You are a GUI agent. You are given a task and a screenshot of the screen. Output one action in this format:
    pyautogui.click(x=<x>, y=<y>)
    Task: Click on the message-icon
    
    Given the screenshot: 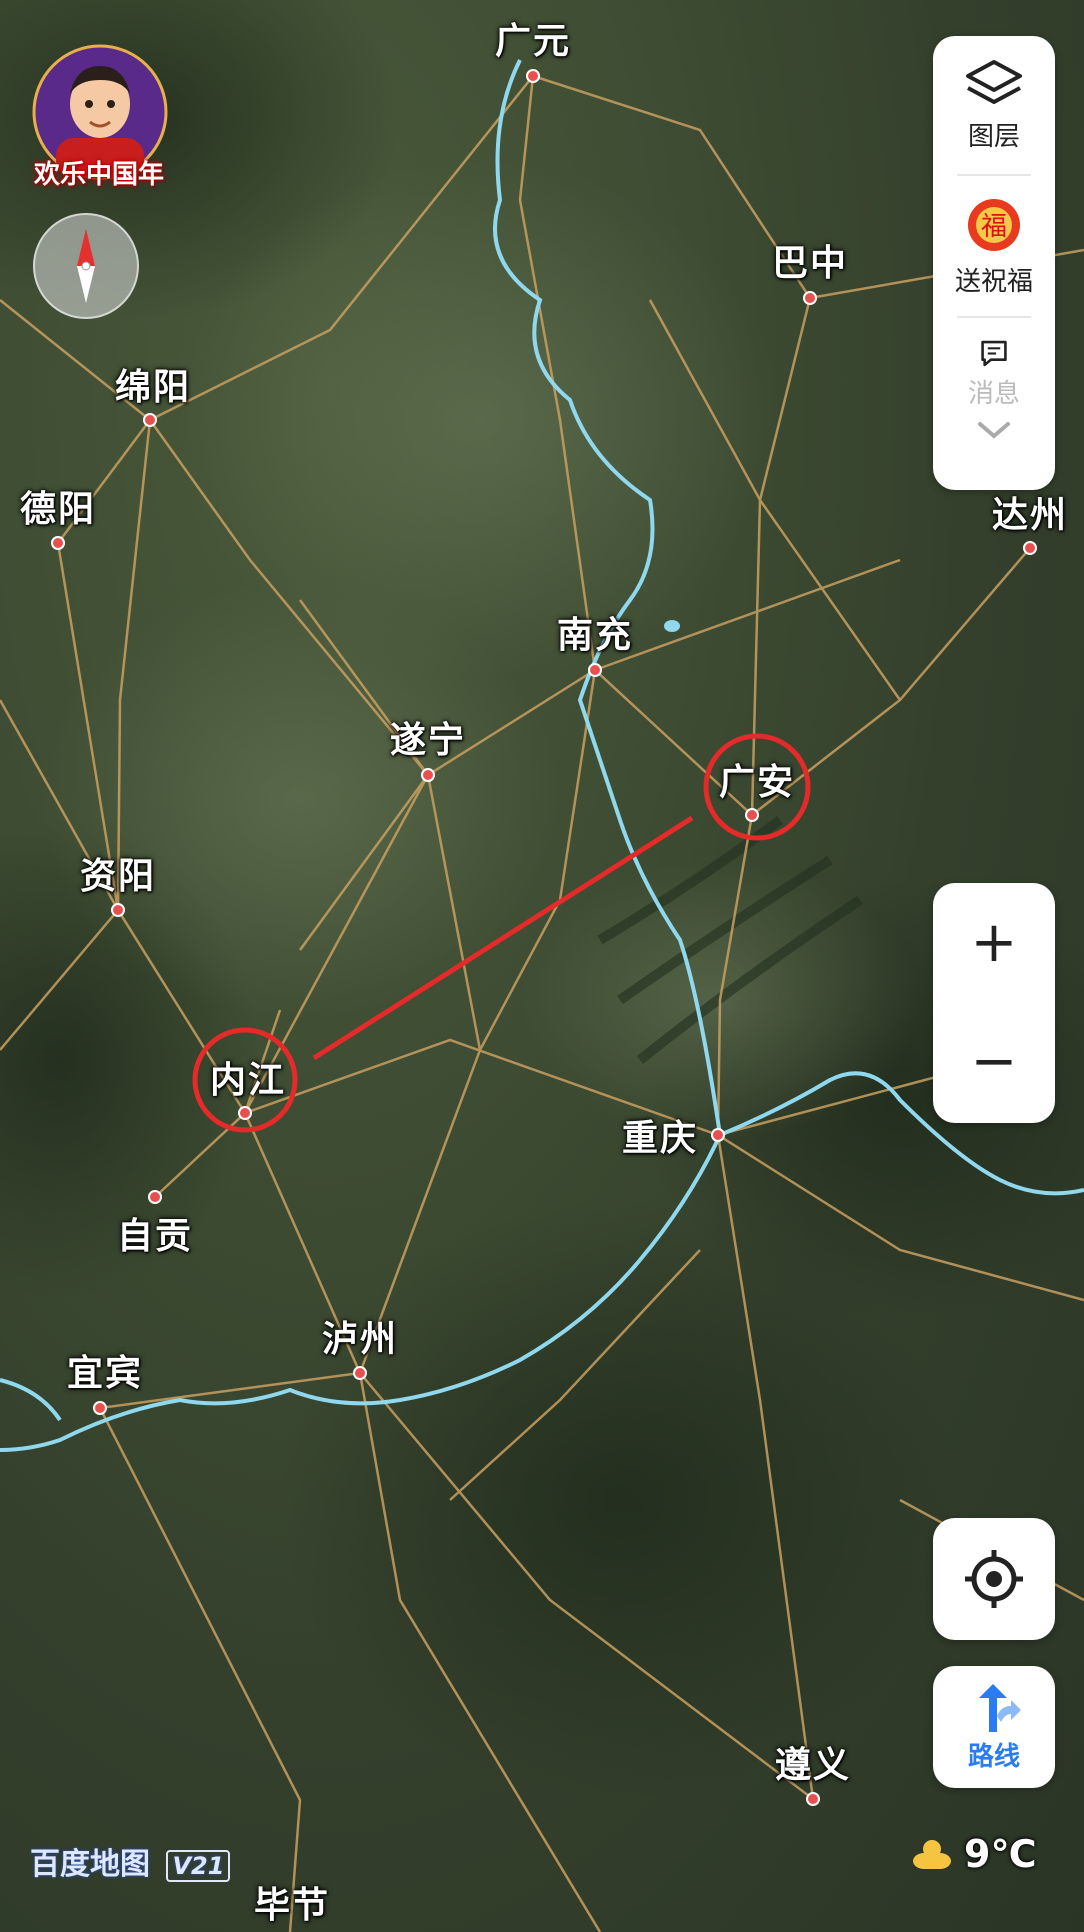 What is the action you would take?
    pyautogui.click(x=994, y=353)
    